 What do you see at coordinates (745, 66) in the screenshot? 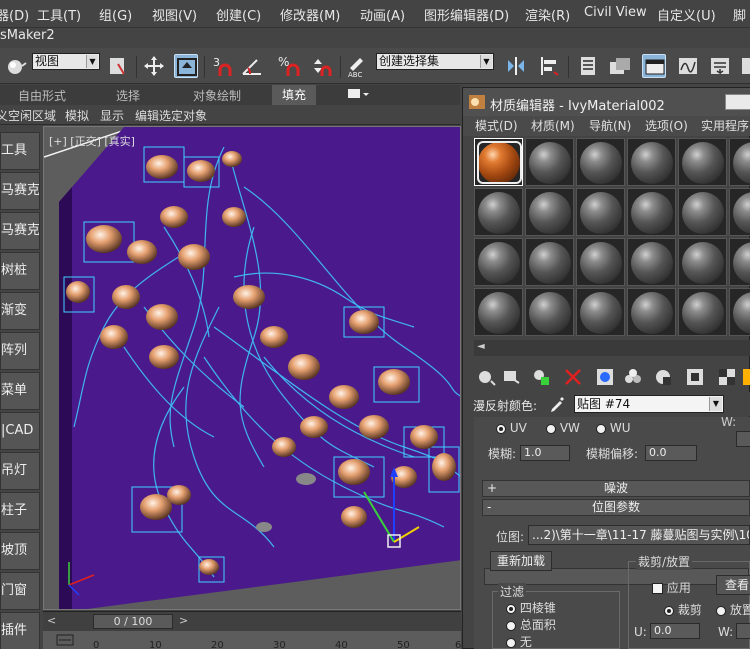
I see `material-editor-icon` at bounding box center [745, 66].